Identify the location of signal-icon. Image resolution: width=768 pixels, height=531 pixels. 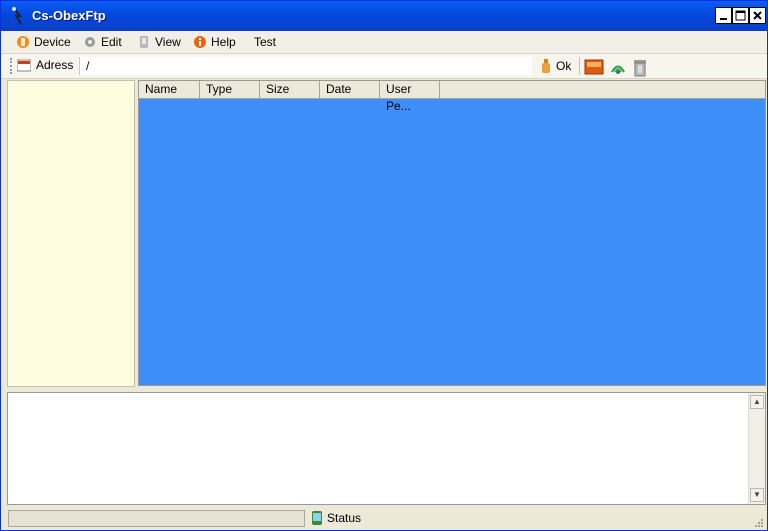
(618, 67).